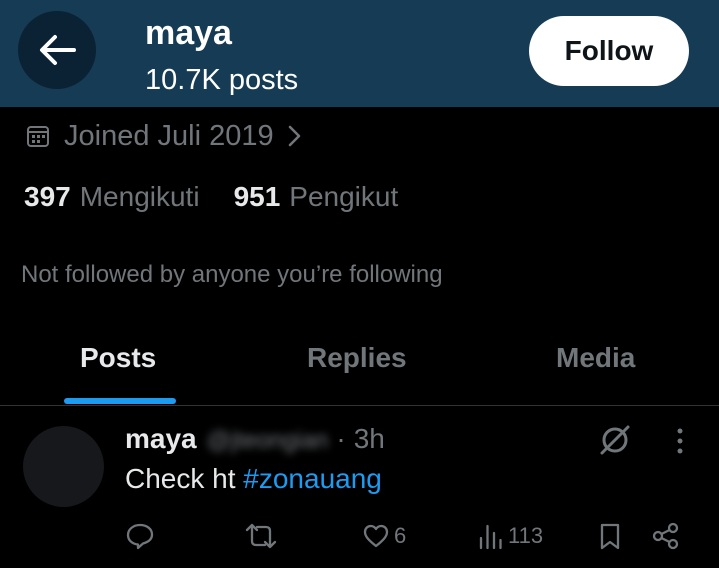 Image resolution: width=719 pixels, height=568 pixels. I want to click on arrow-left-icon, so click(58, 50).